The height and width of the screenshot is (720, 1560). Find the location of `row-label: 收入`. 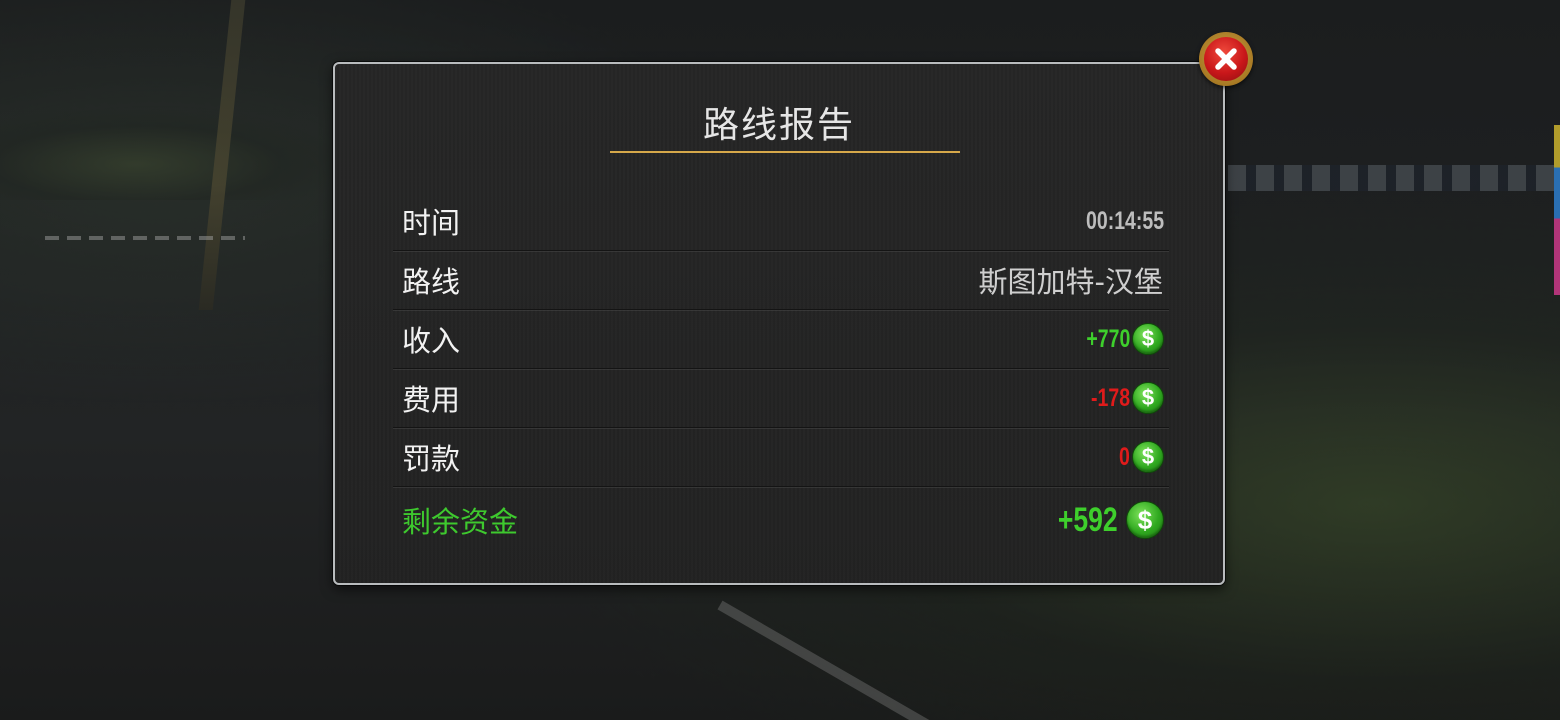

row-label: 收入 is located at coordinates (431, 341).